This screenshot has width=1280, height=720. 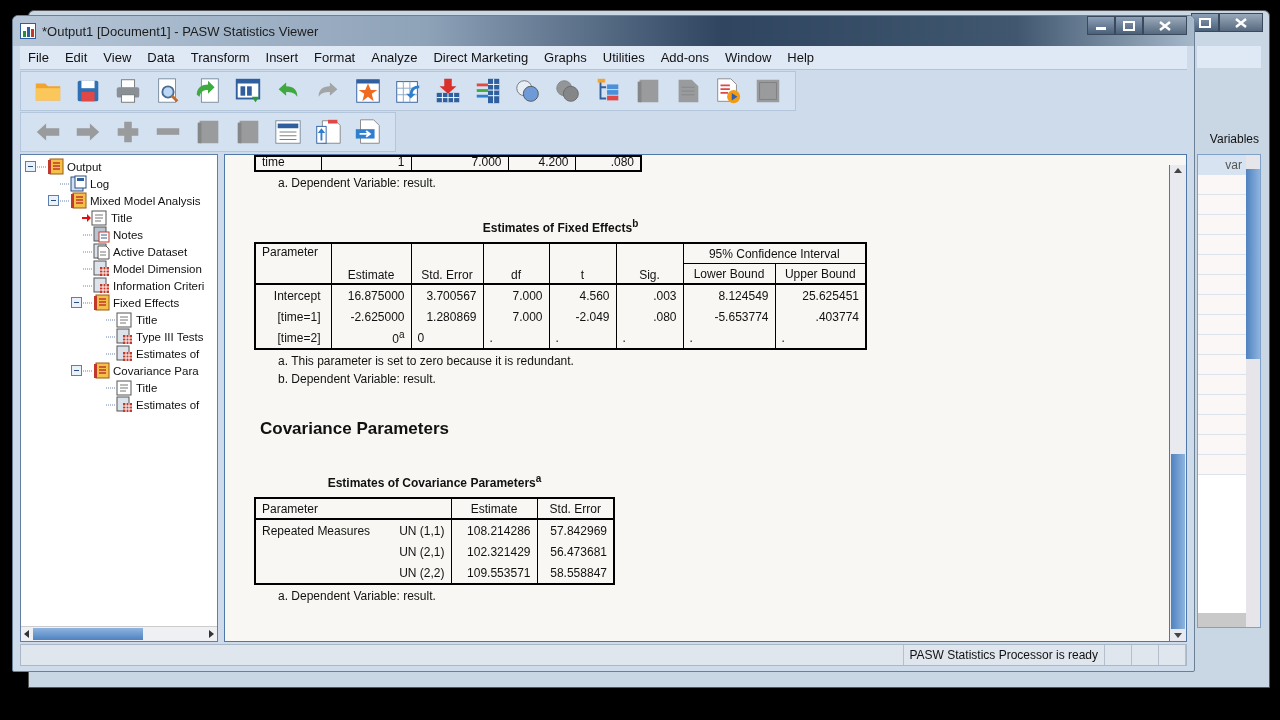 I want to click on table-cell: UN (2,1), so click(x=422, y=551).